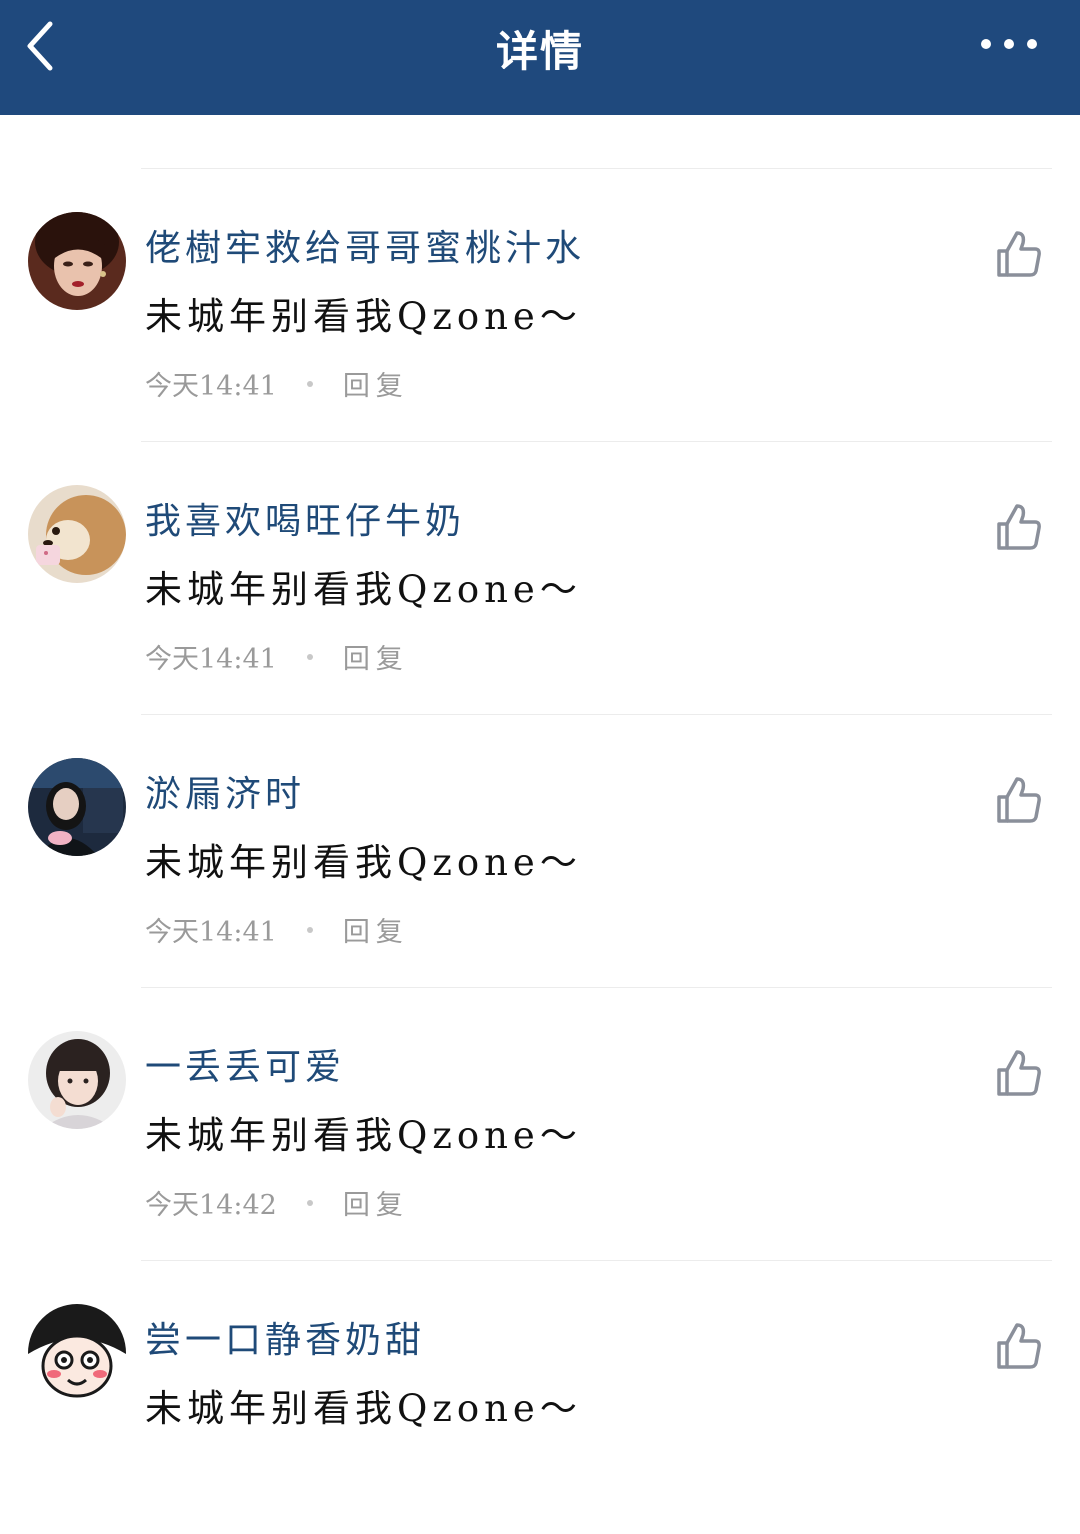  I want to click on comment-username: 我喜欢喝旺仔牛奶, so click(305, 518).